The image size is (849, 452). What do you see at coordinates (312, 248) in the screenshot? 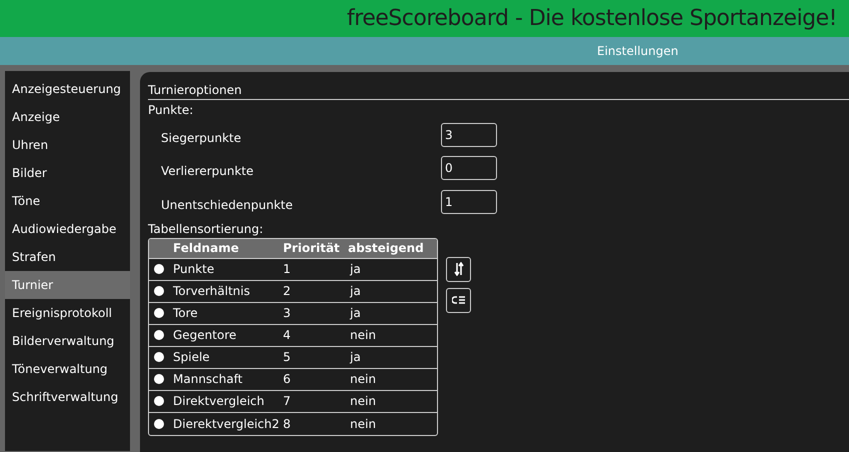
I see `column-header: Priorität` at bounding box center [312, 248].